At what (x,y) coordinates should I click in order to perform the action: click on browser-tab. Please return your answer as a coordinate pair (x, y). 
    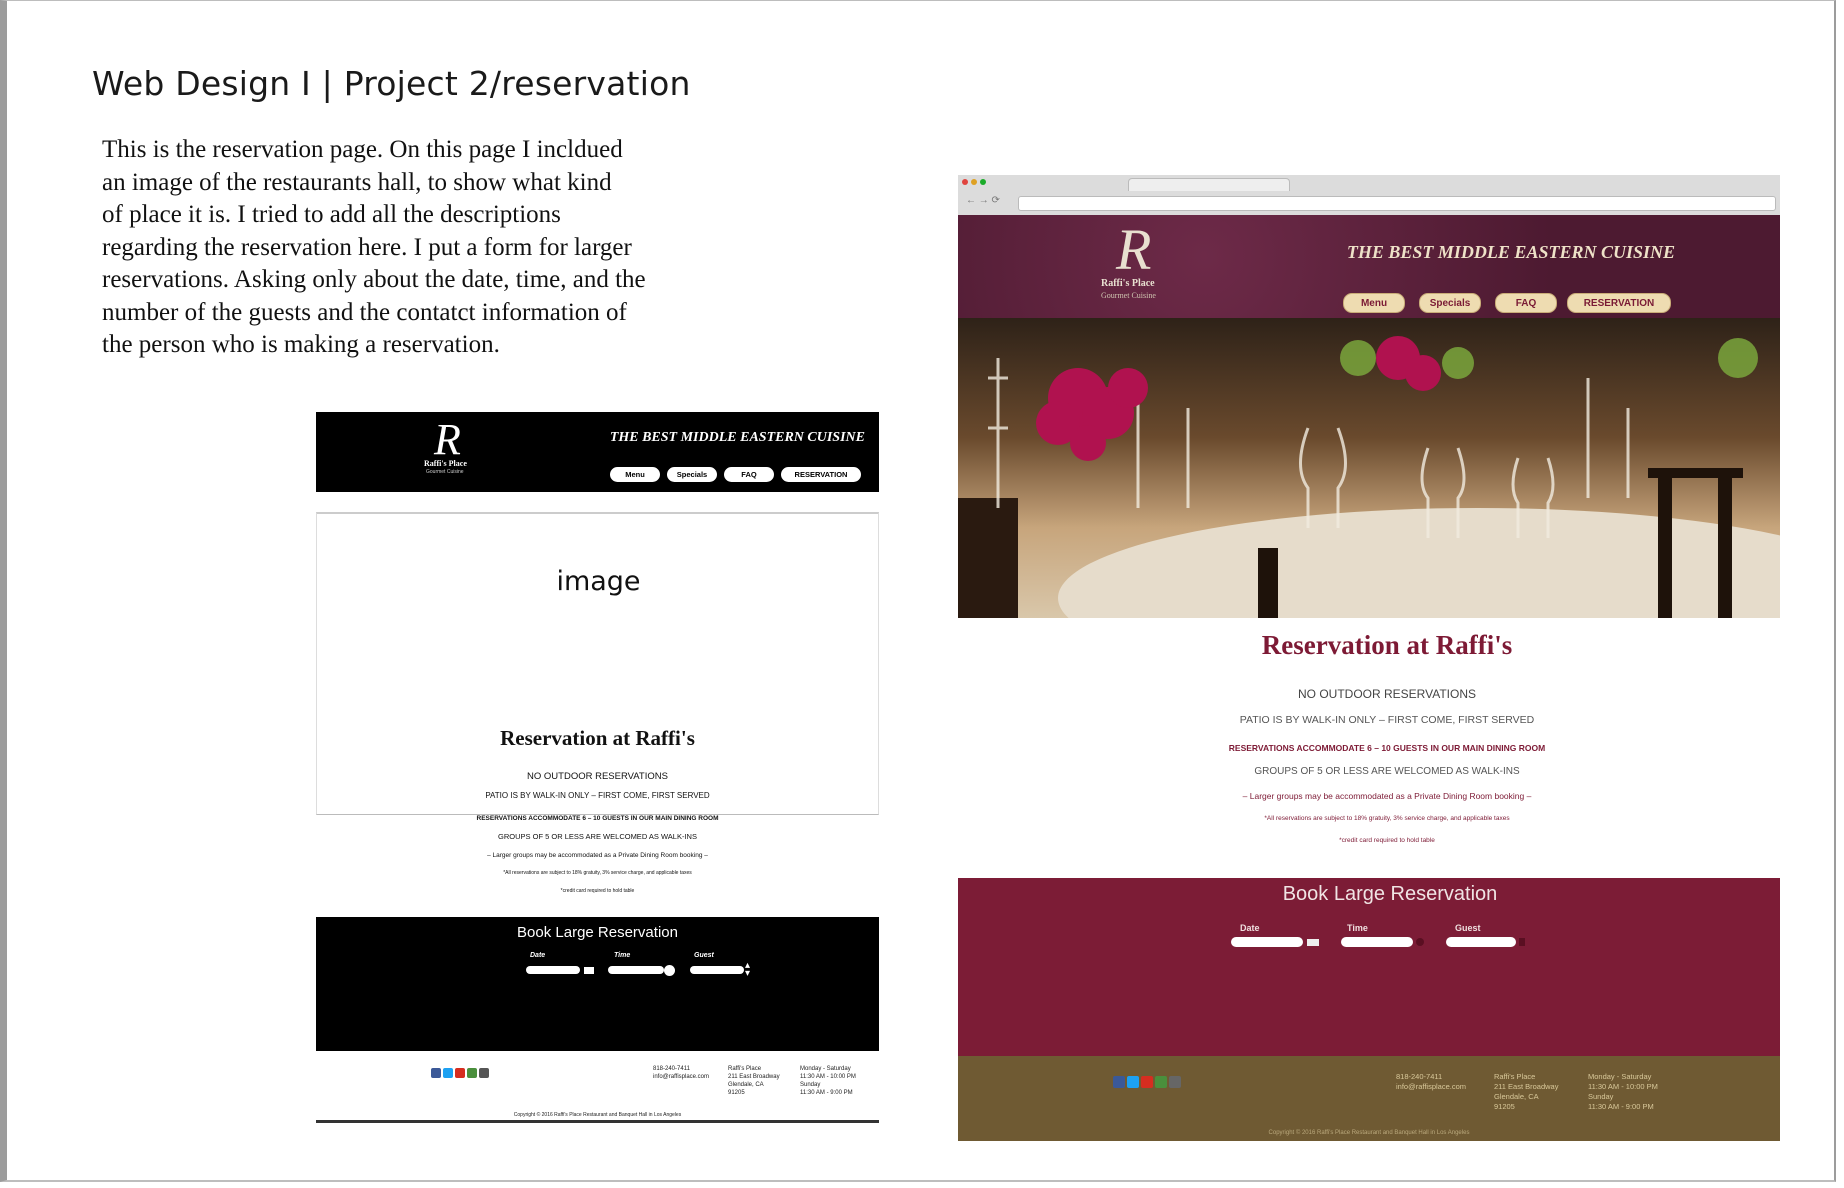
    Looking at the image, I should click on (1209, 184).